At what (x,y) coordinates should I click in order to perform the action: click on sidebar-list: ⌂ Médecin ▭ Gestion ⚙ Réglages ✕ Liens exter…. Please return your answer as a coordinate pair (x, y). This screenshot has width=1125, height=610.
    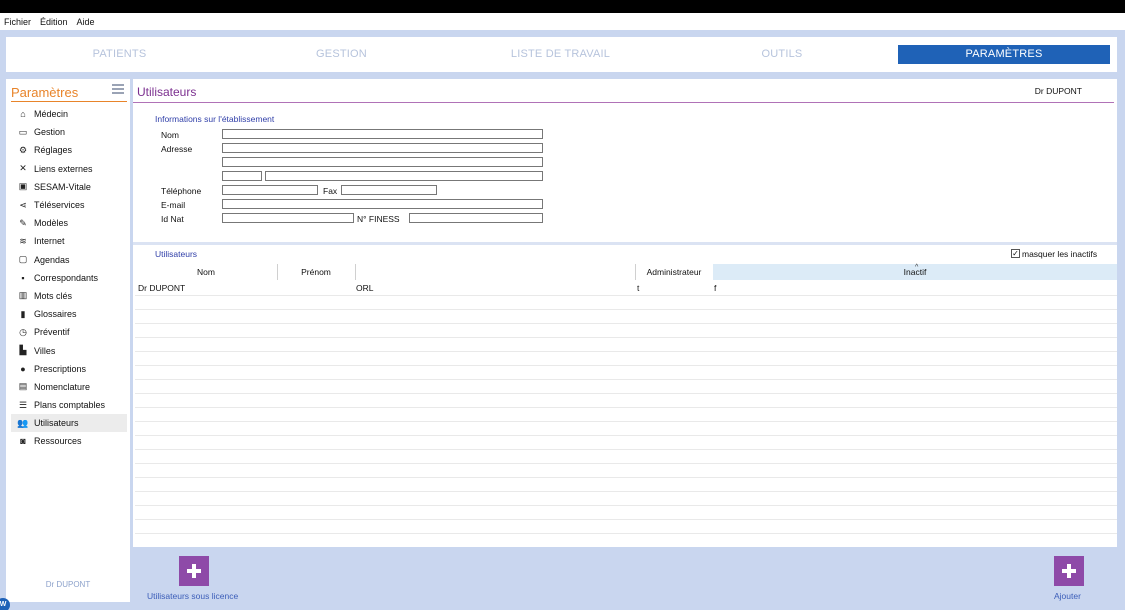
    Looking at the image, I should click on (69, 278).